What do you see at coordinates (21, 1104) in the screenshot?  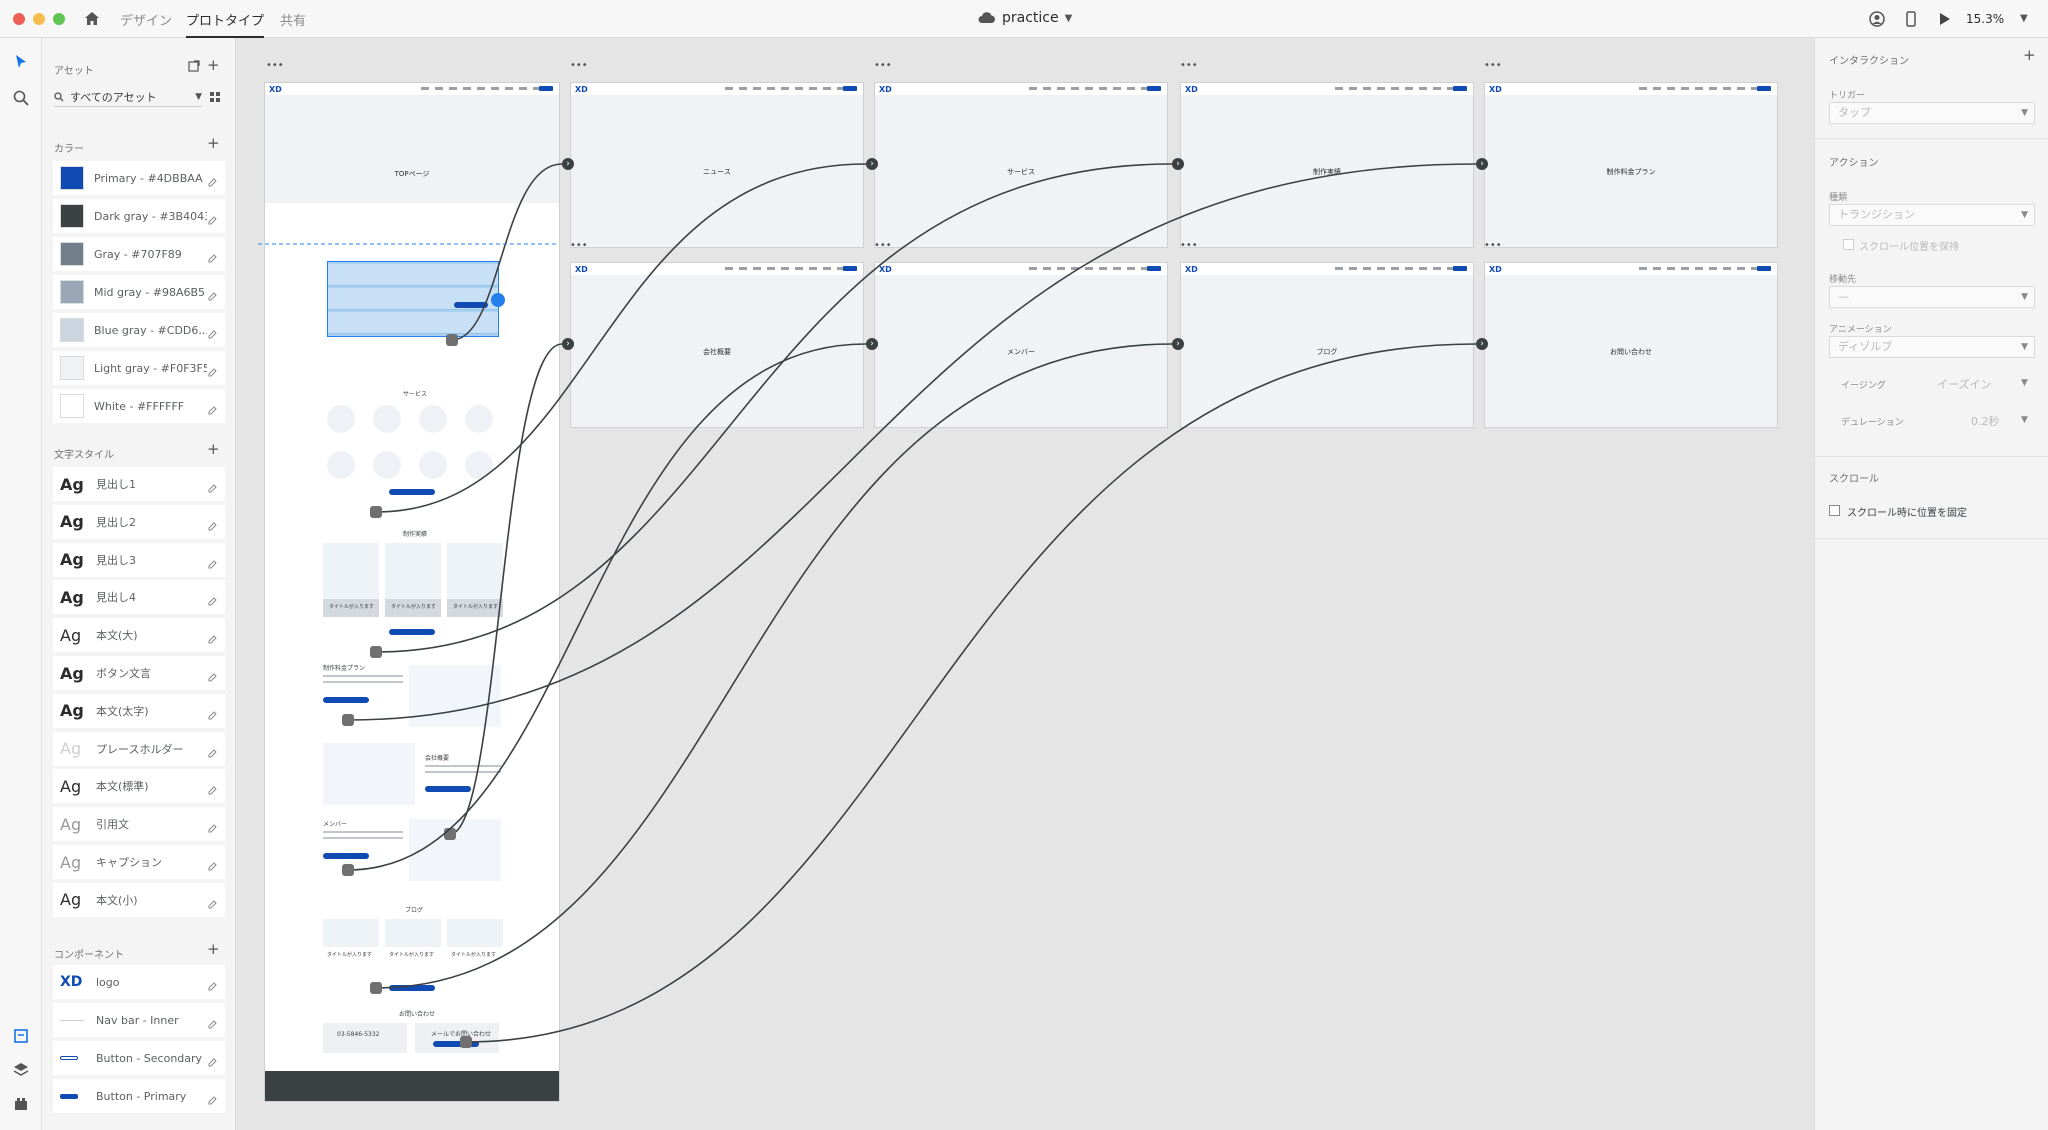 I see `plugins-icon` at bounding box center [21, 1104].